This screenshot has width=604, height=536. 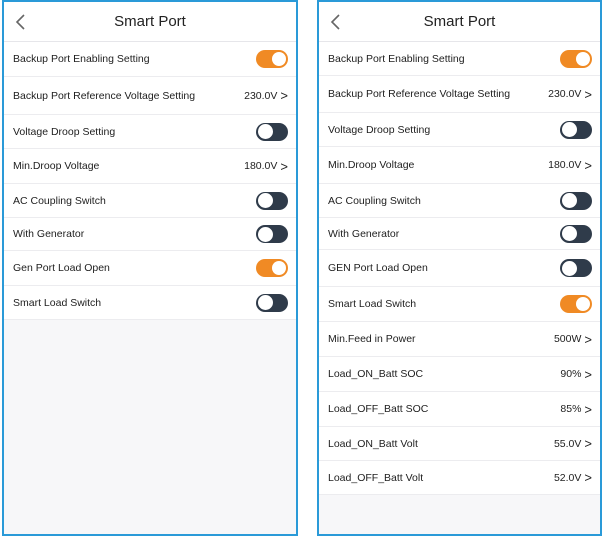 I want to click on row-gen-port-load-open: GEN Port Load Open, so click(x=459, y=268).